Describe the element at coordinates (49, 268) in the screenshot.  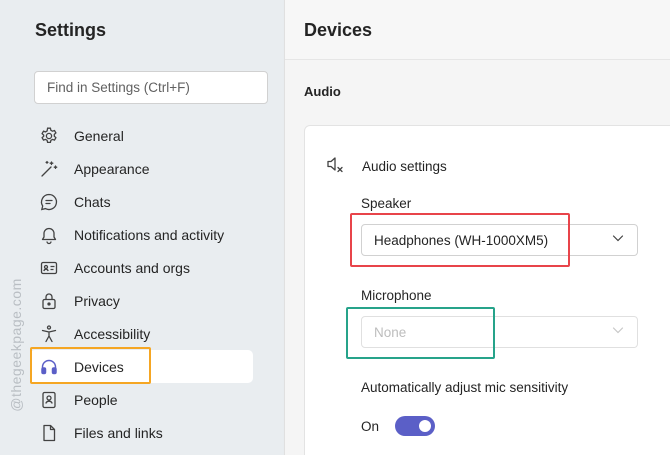
I see `contact-card-icon` at that location.